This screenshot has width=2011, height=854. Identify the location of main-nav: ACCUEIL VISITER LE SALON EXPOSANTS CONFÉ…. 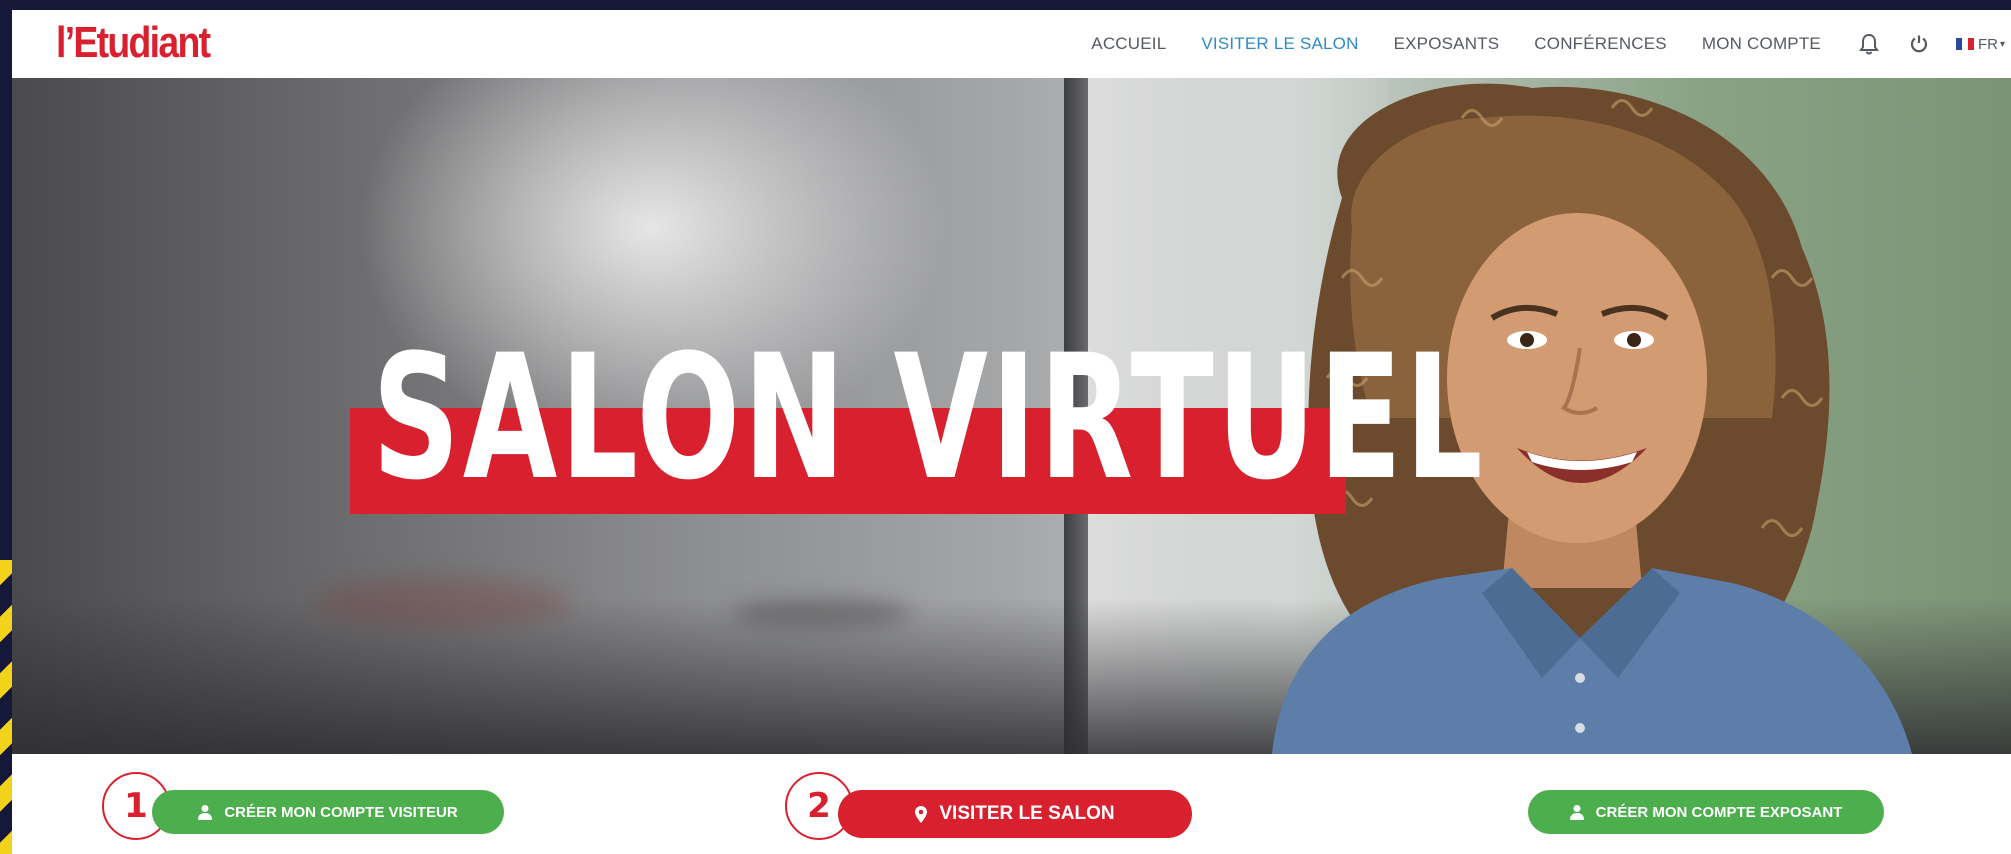
(1551, 44).